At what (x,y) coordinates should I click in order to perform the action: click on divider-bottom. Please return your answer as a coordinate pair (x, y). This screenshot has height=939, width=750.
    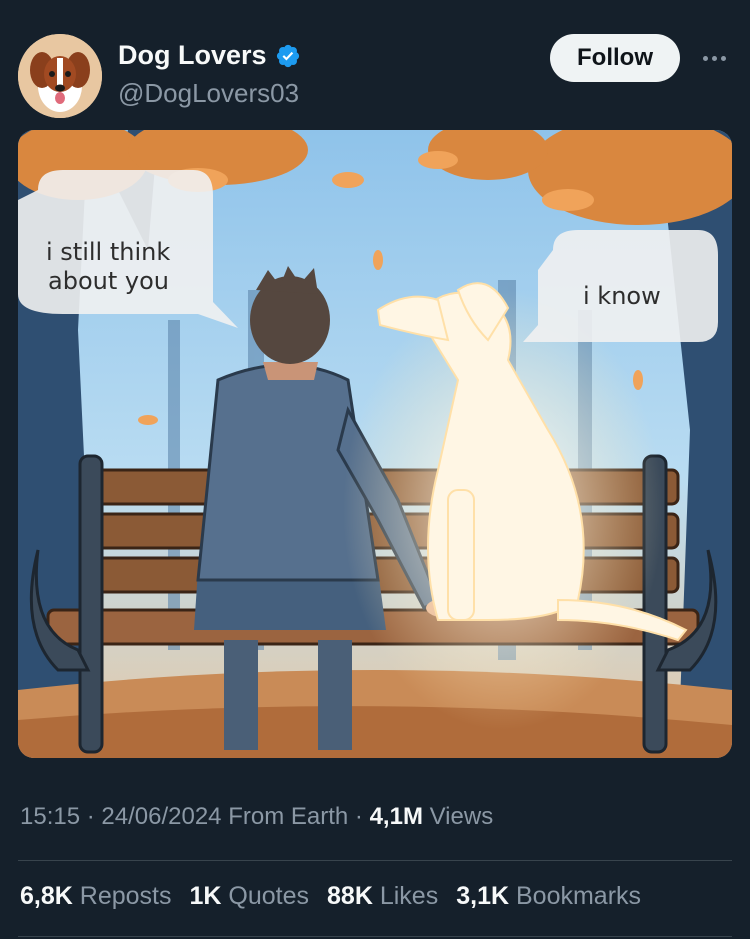
    Looking at the image, I should click on (375, 936).